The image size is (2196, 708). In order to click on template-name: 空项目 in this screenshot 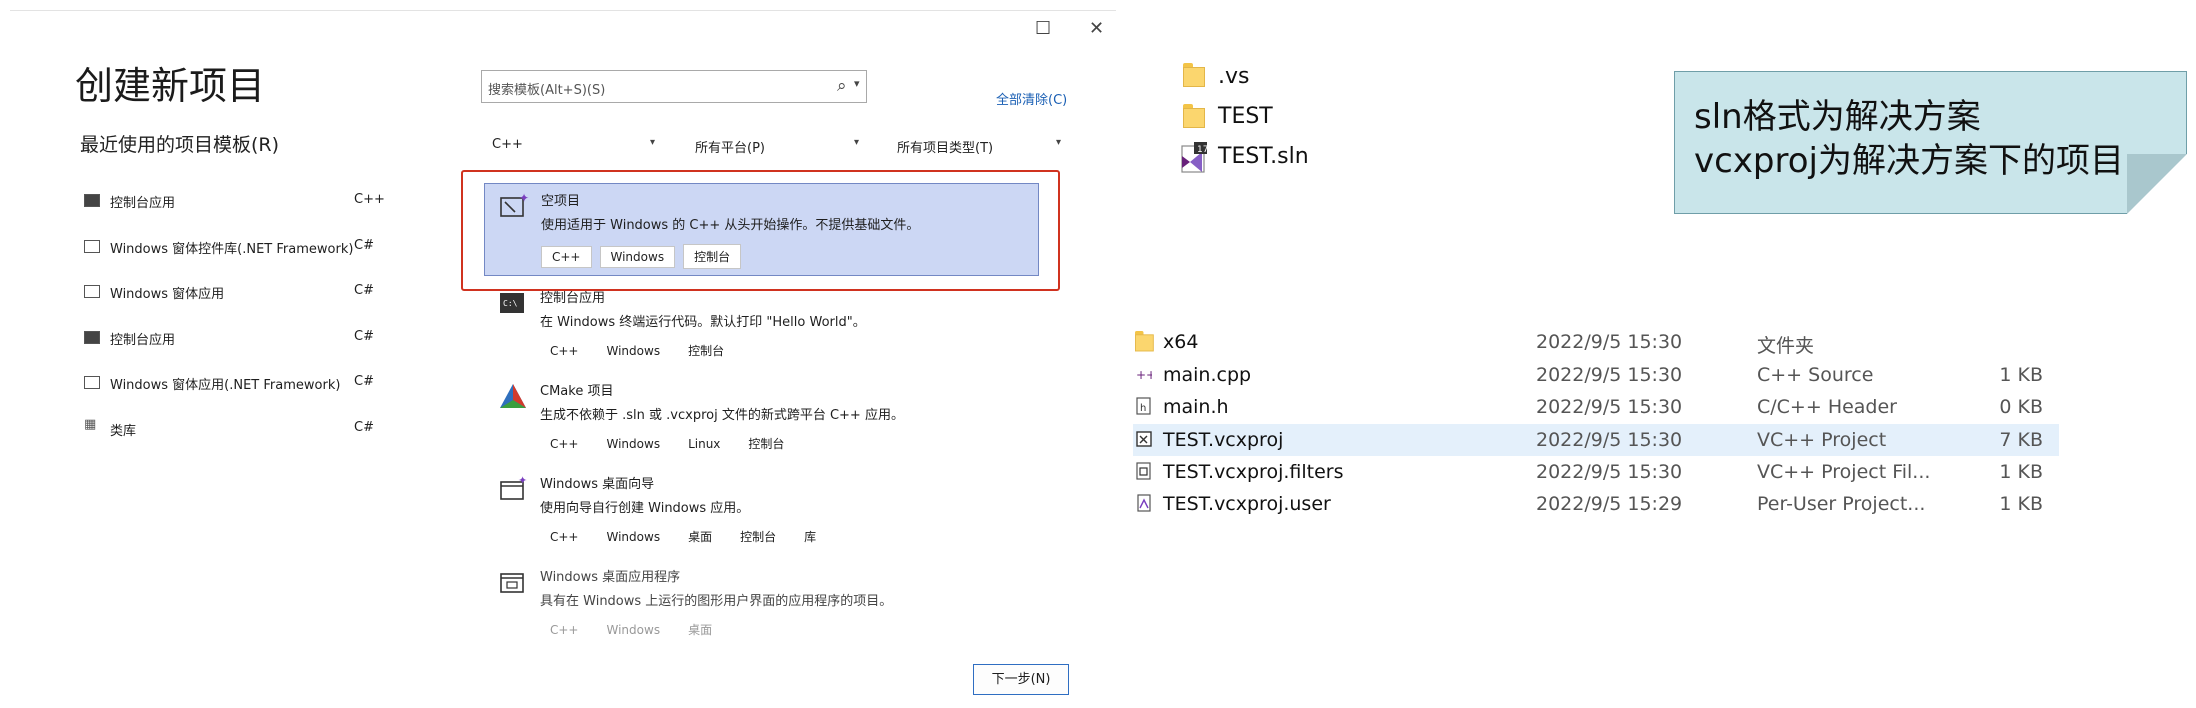, I will do `click(561, 201)`.